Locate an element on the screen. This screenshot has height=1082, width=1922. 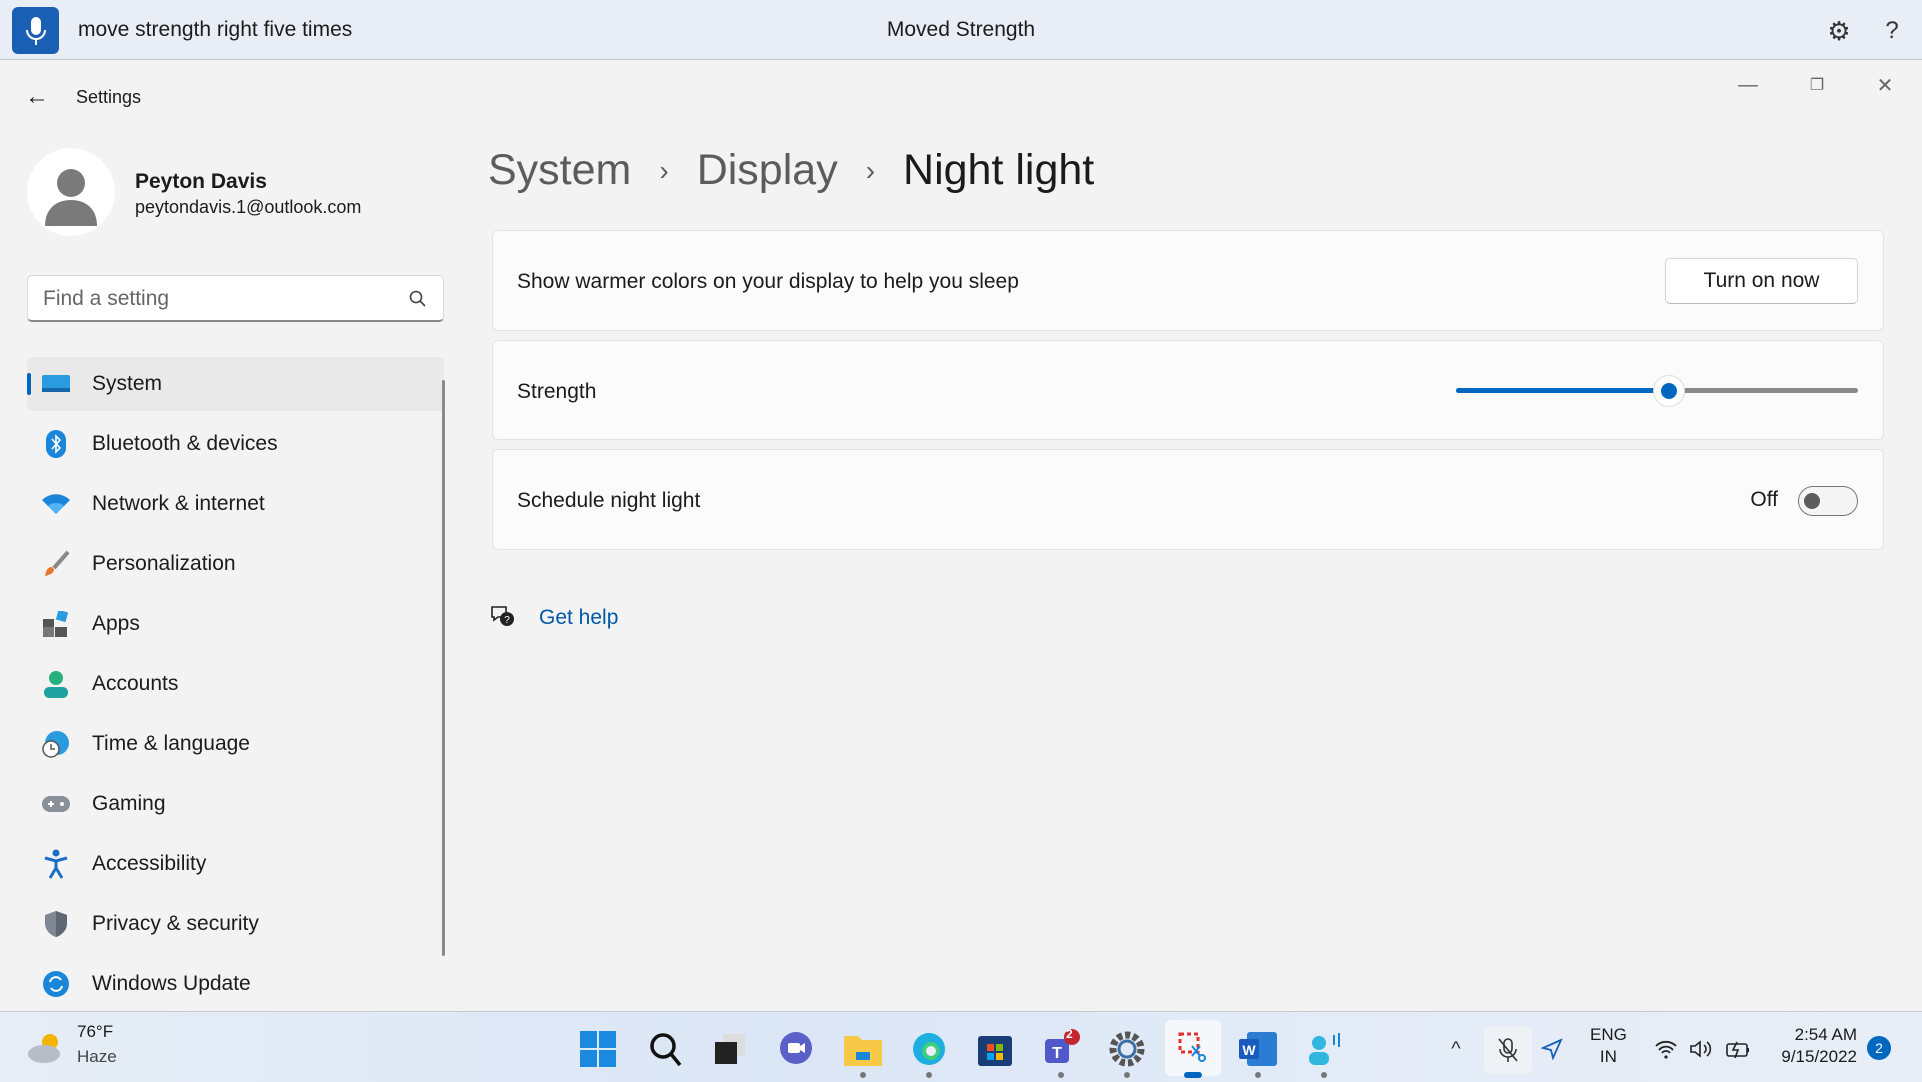
microphone-icon is located at coordinates (35, 30).